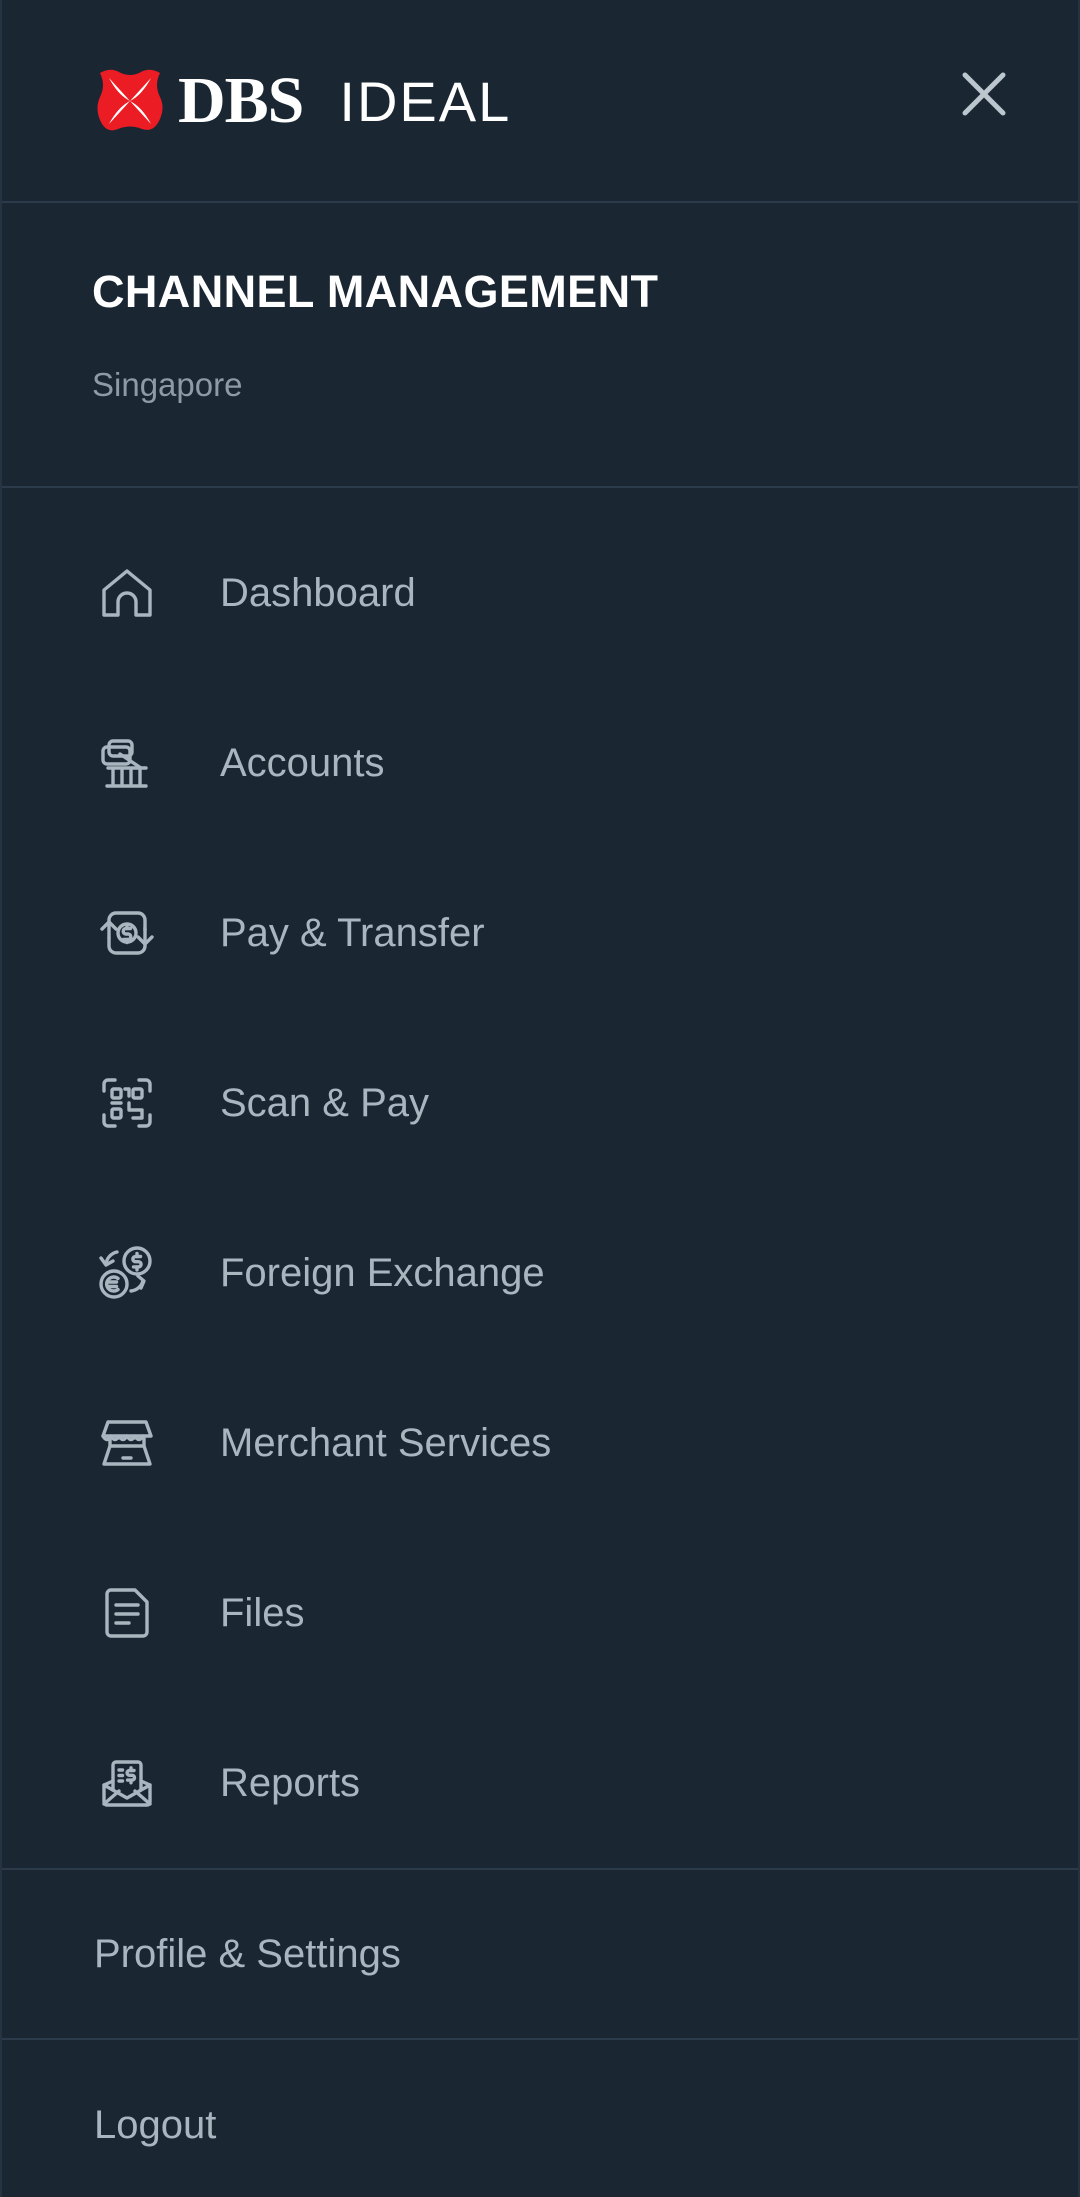 The image size is (1080, 2197). I want to click on sidebar-item-foreign-exchange: Foreign Exchange, so click(540, 1273).